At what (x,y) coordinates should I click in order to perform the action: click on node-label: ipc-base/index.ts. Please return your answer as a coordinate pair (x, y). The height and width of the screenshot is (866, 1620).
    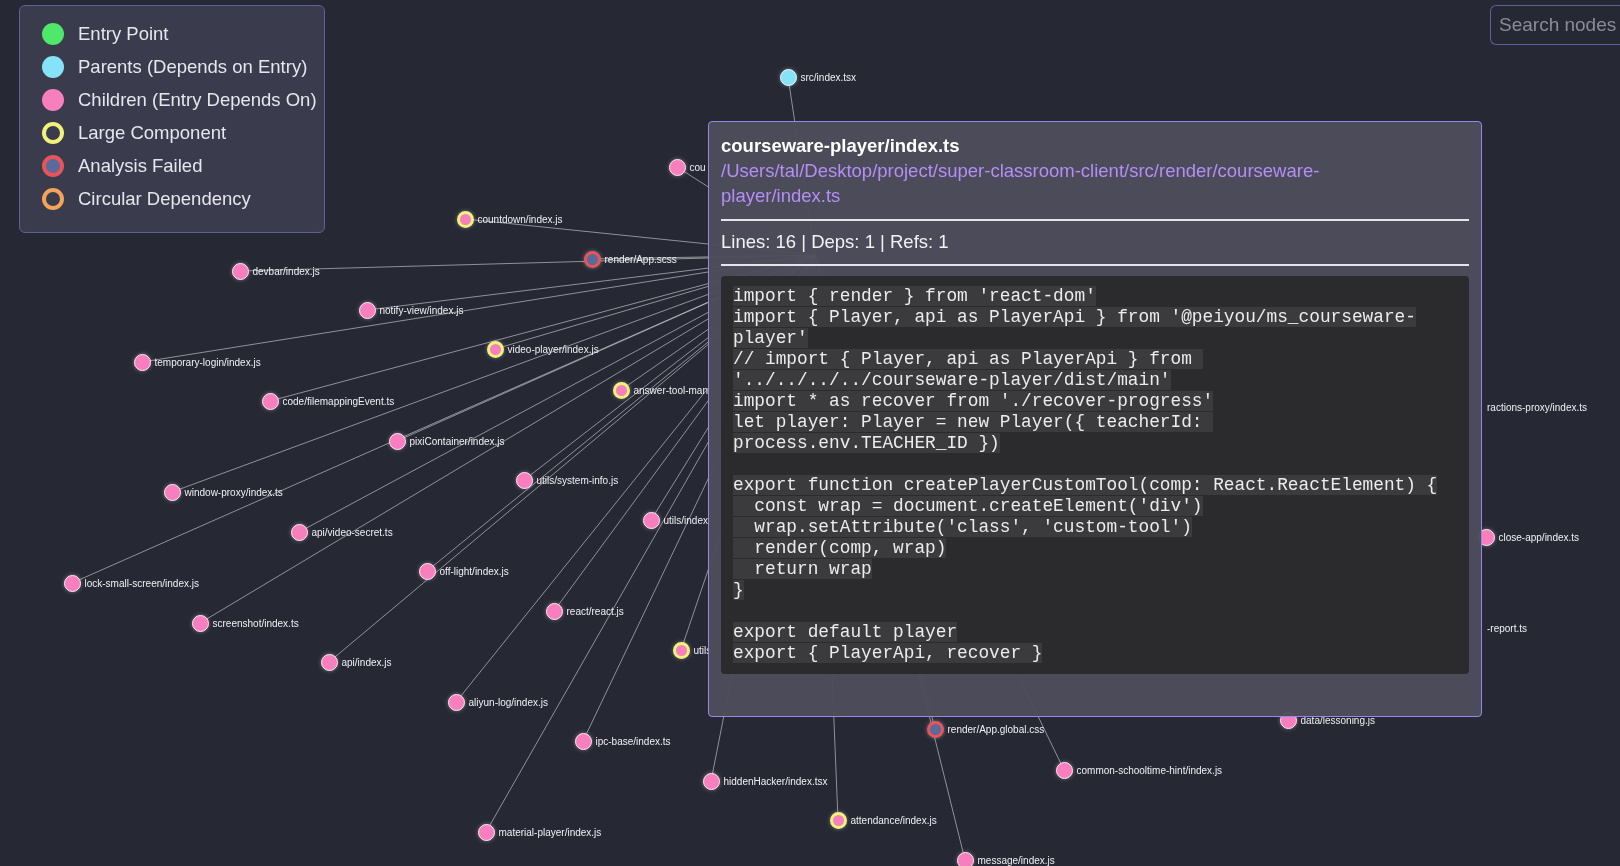
    Looking at the image, I should click on (633, 741).